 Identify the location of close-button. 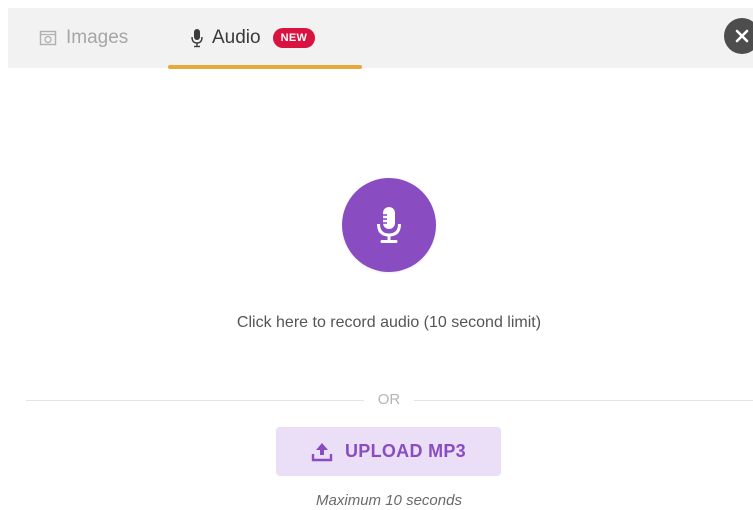
(738, 36).